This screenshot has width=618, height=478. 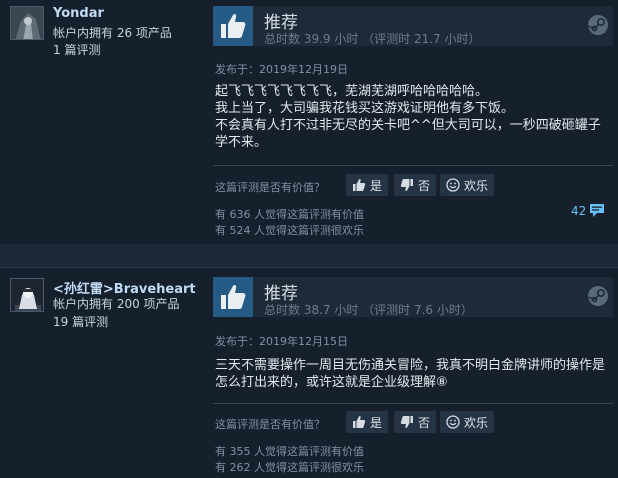 I want to click on helpful-count: 有 636 人觉得这篇评测有价值, so click(x=289, y=214).